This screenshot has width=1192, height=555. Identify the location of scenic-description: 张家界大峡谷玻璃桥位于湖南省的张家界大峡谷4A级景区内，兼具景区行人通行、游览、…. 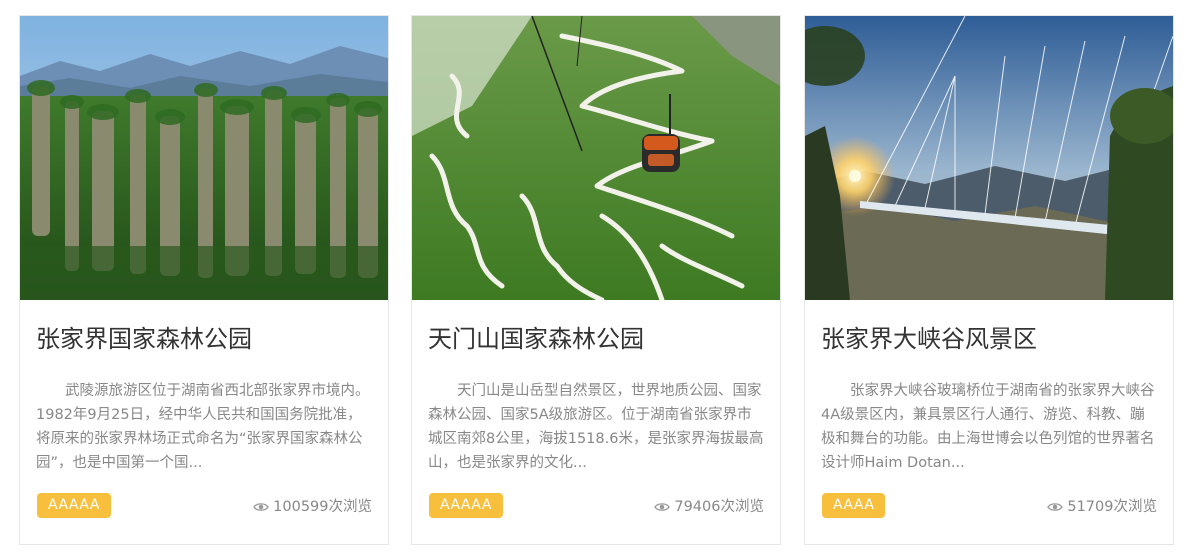
(988, 427).